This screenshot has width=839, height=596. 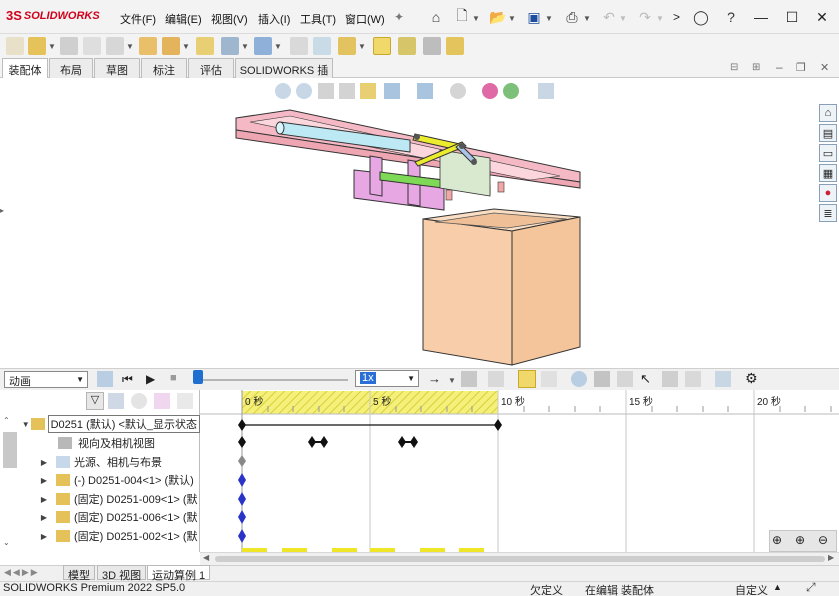 What do you see at coordinates (511, 91) in the screenshot?
I see `apply-scene-icon` at bounding box center [511, 91].